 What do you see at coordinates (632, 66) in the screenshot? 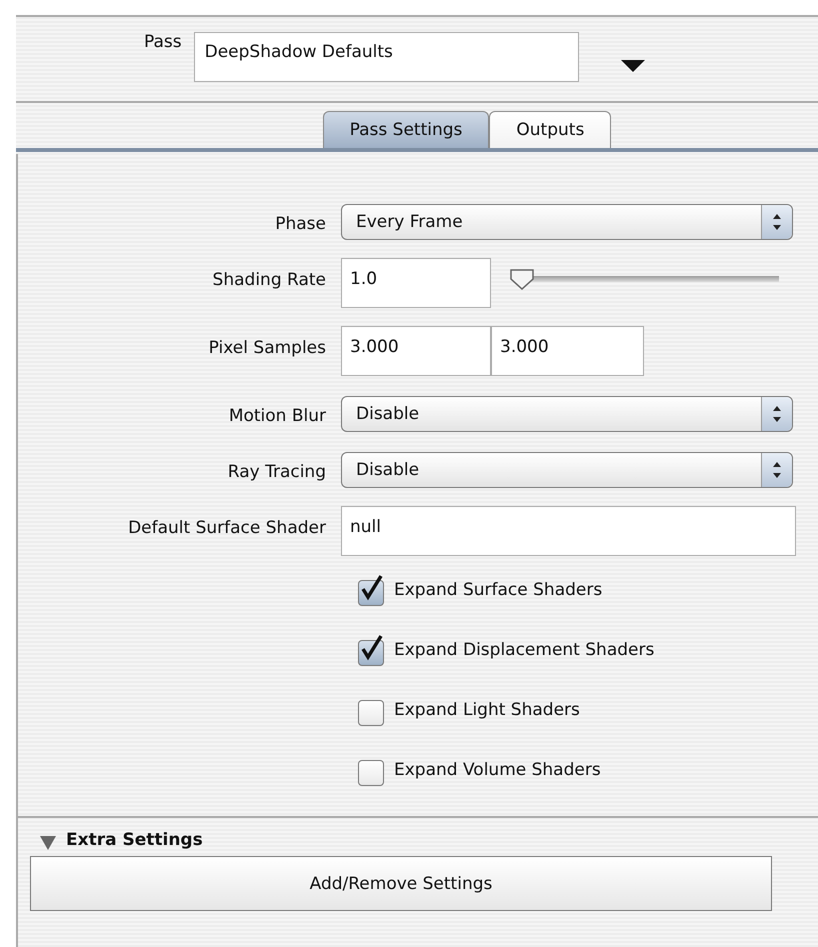
I see `dropdown-arrow-icon` at bounding box center [632, 66].